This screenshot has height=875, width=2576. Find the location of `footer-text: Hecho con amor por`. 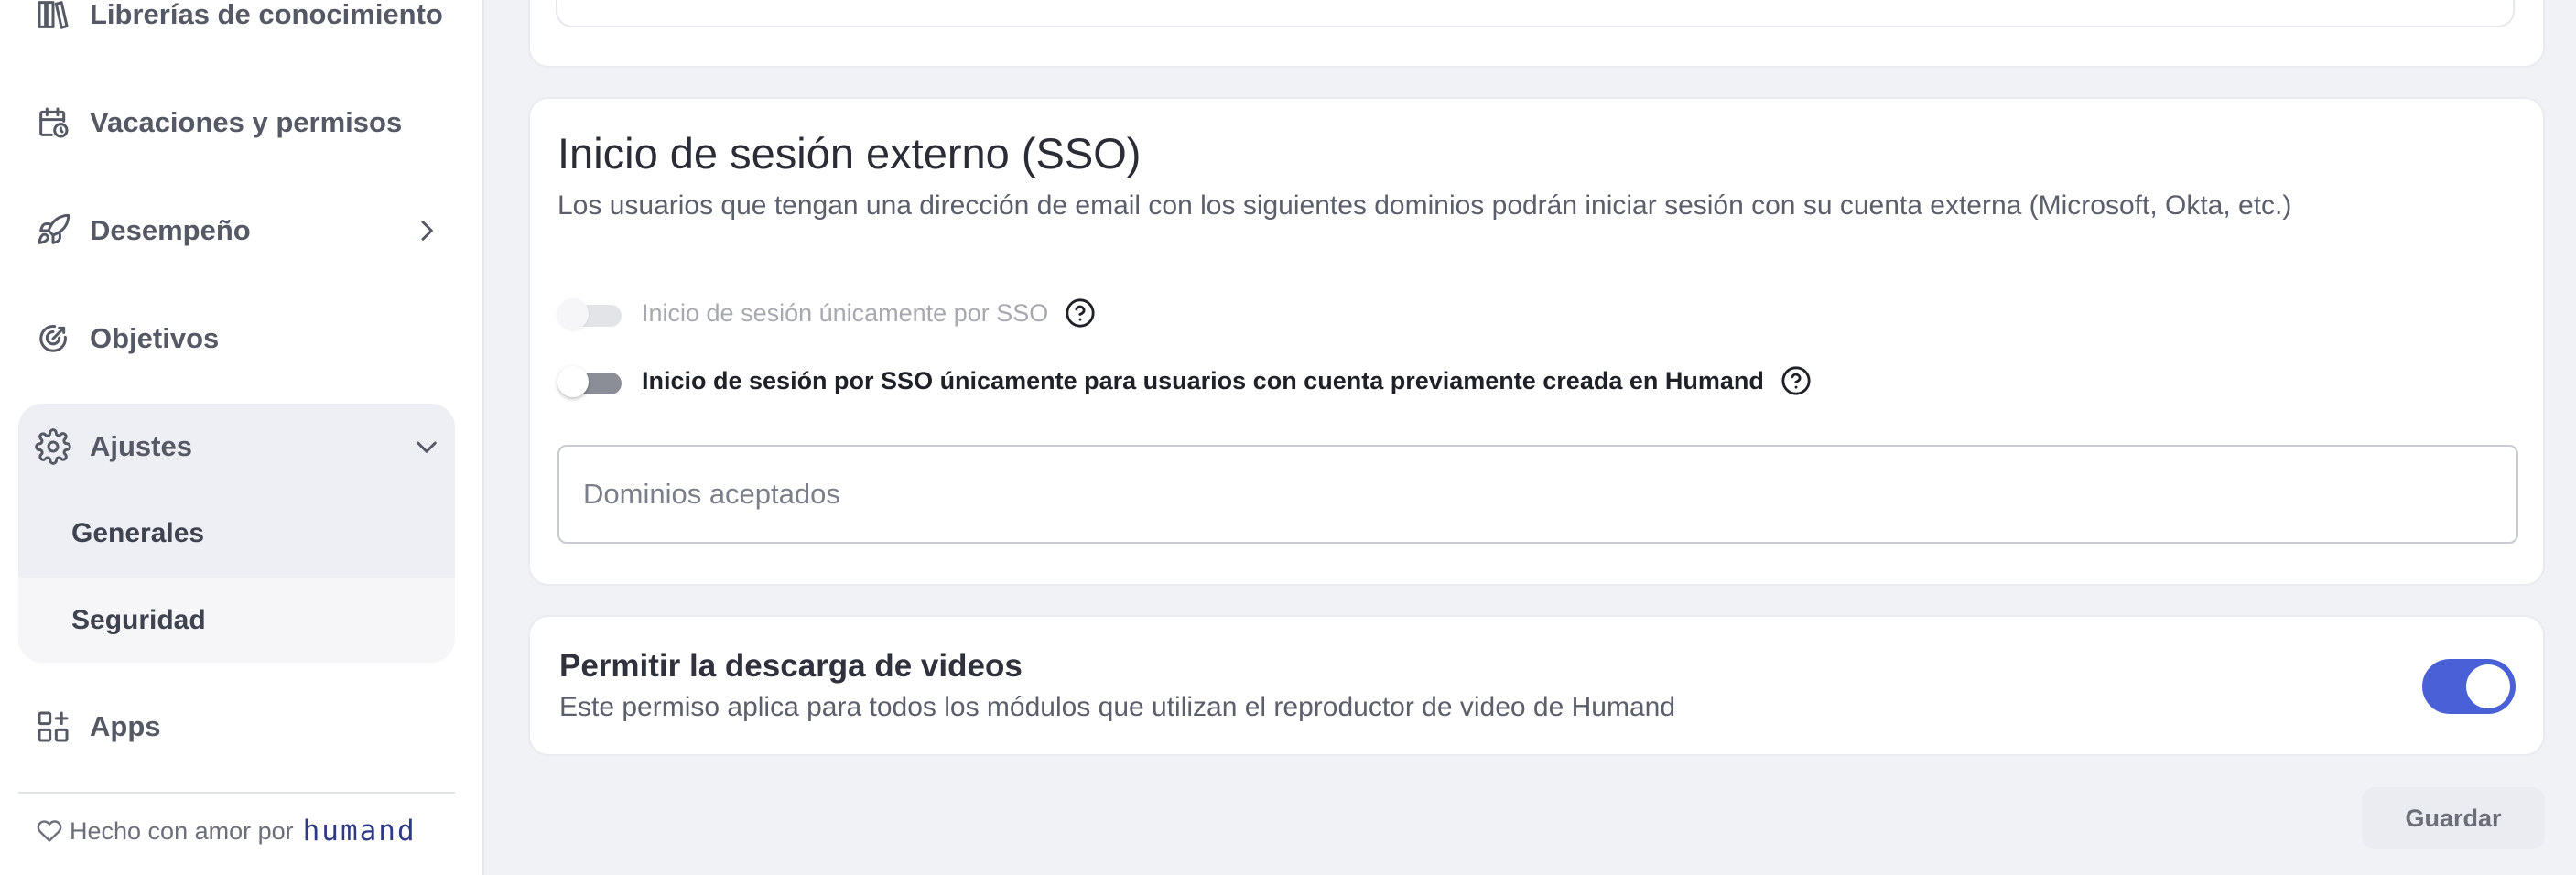

footer-text: Hecho con amor por is located at coordinates (182, 830).